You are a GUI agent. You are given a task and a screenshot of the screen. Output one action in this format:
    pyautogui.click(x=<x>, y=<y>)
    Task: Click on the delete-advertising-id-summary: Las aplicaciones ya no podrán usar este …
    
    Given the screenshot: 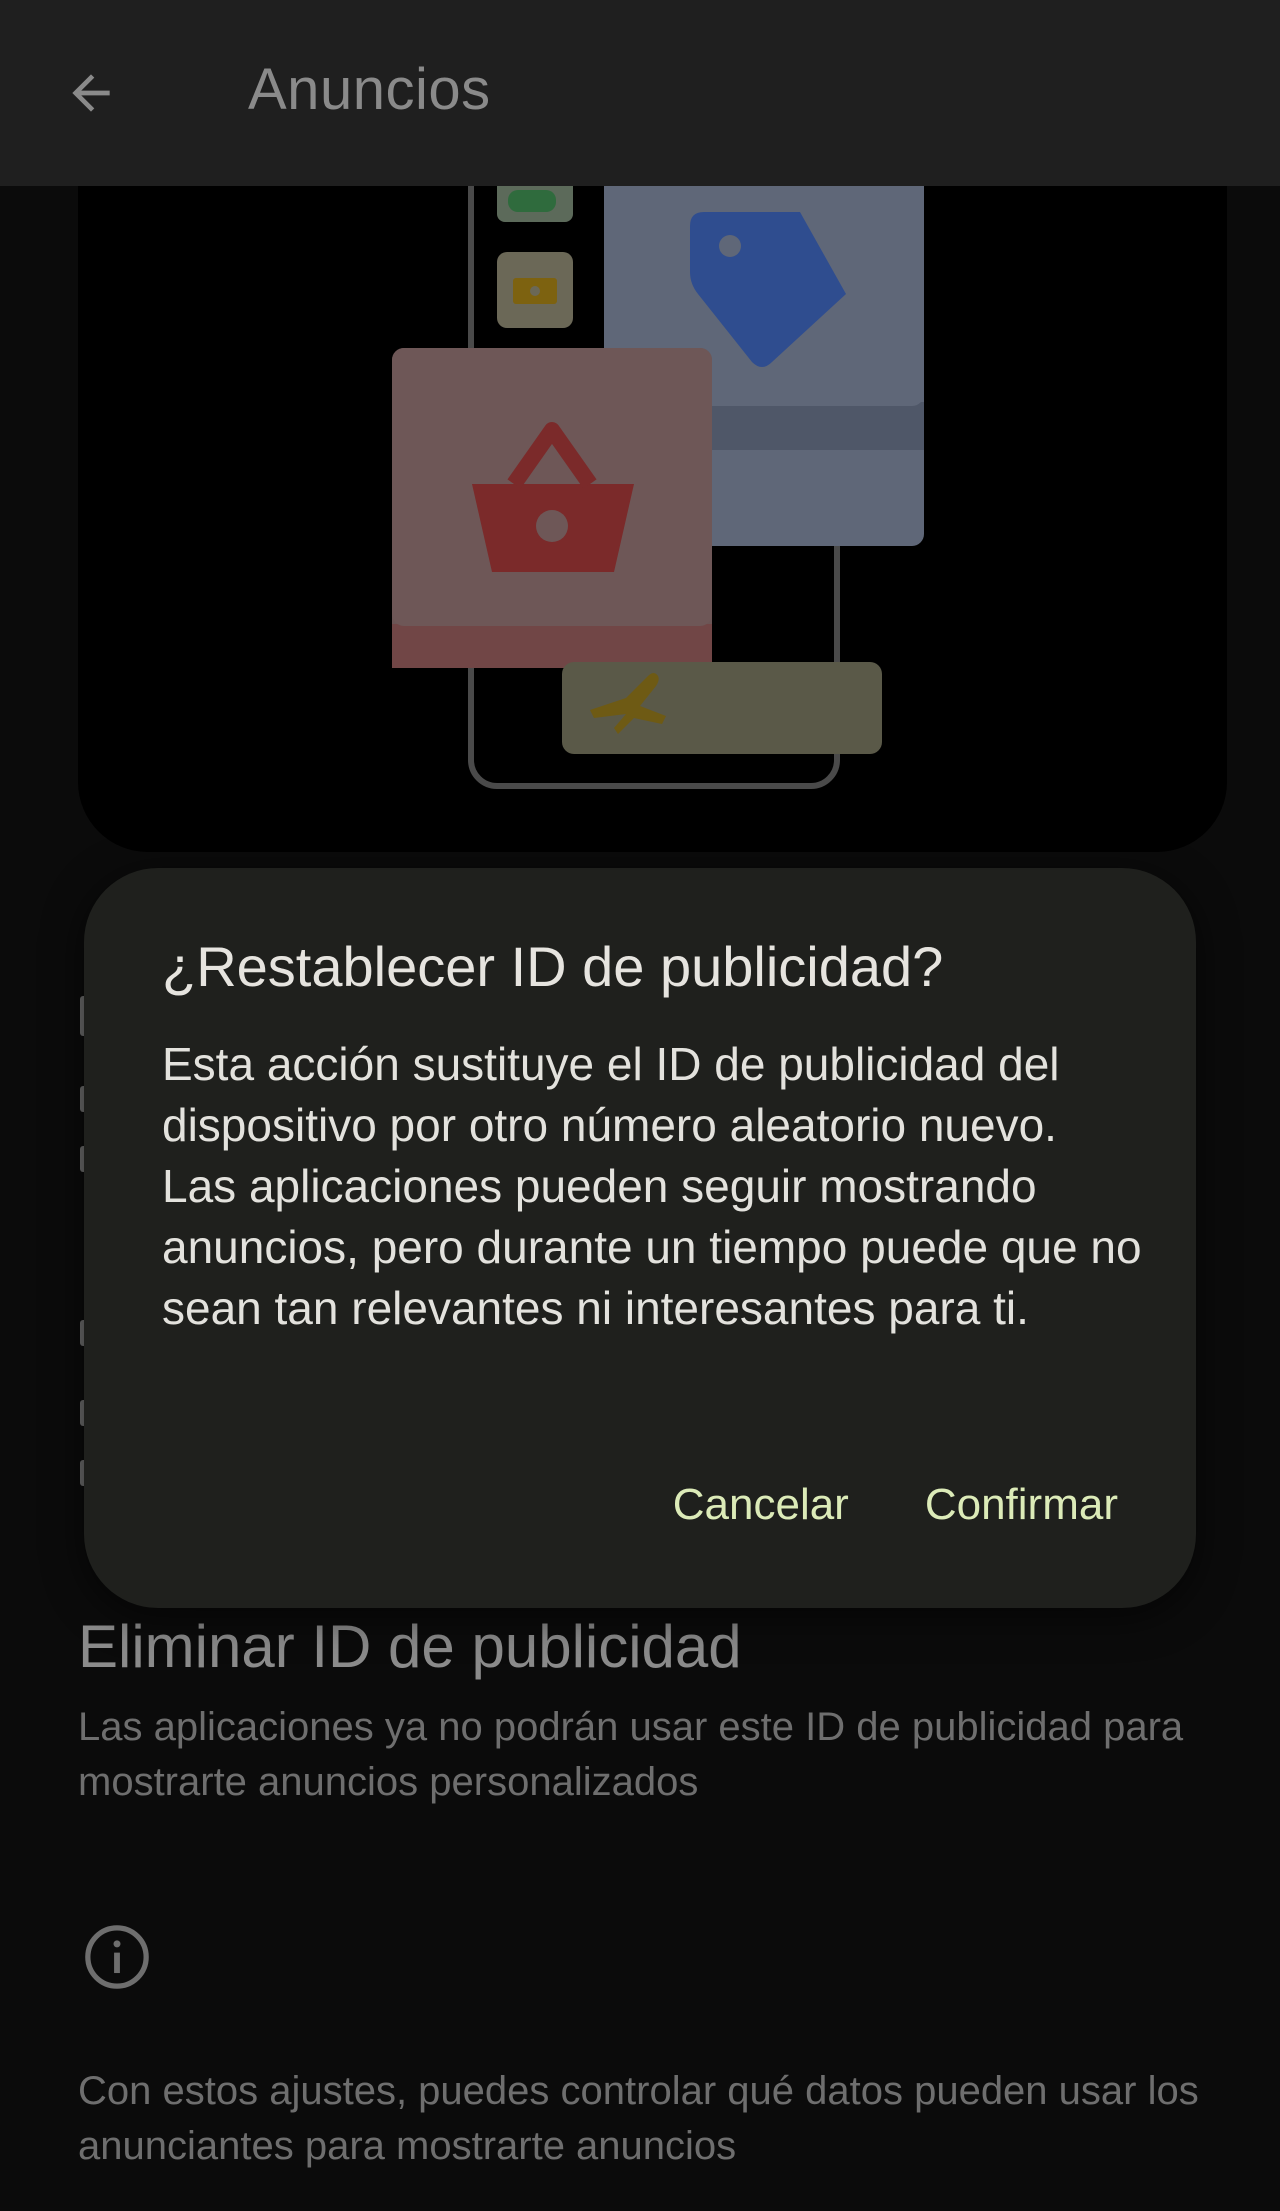 What is the action you would take?
    pyautogui.click(x=631, y=1754)
    